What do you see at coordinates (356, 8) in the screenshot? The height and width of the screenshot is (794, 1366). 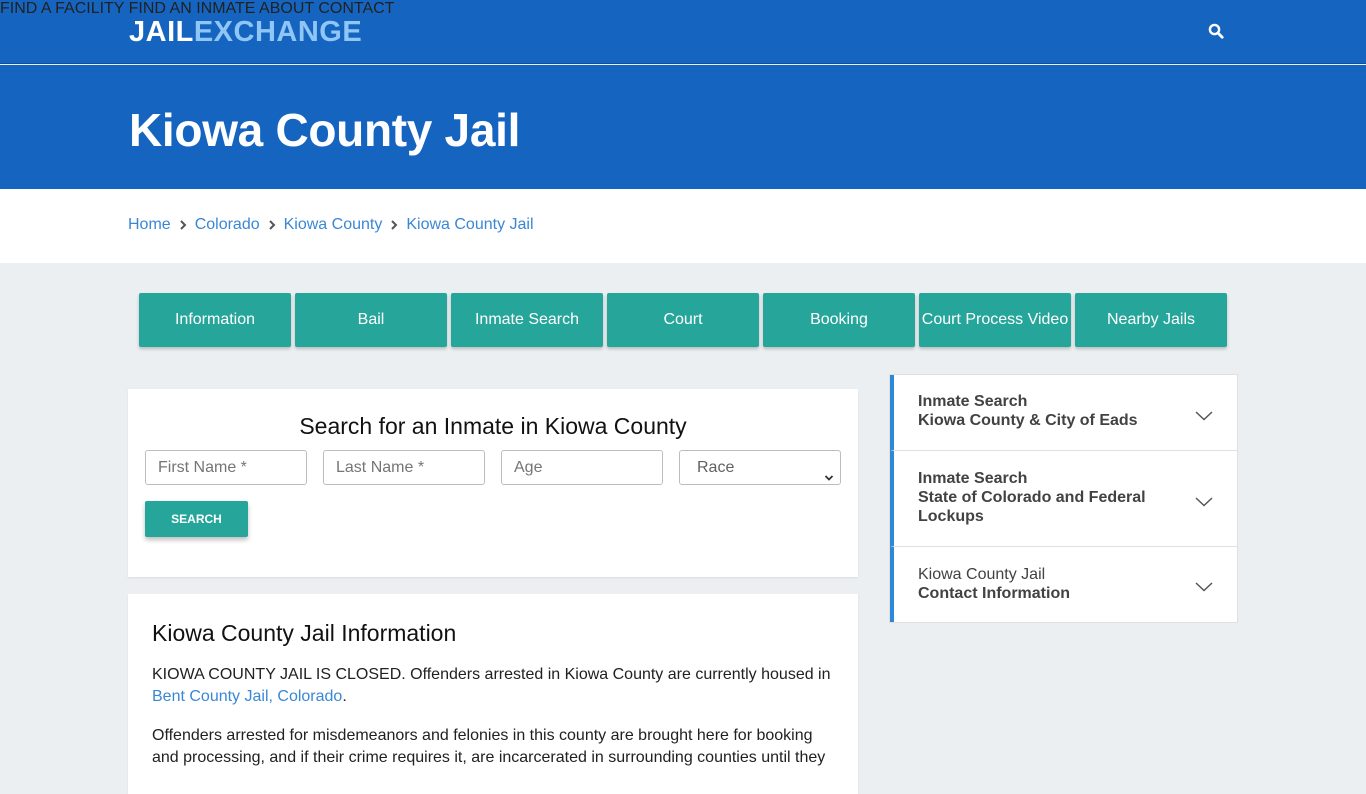 I see `nav-contact: CONTACT` at bounding box center [356, 8].